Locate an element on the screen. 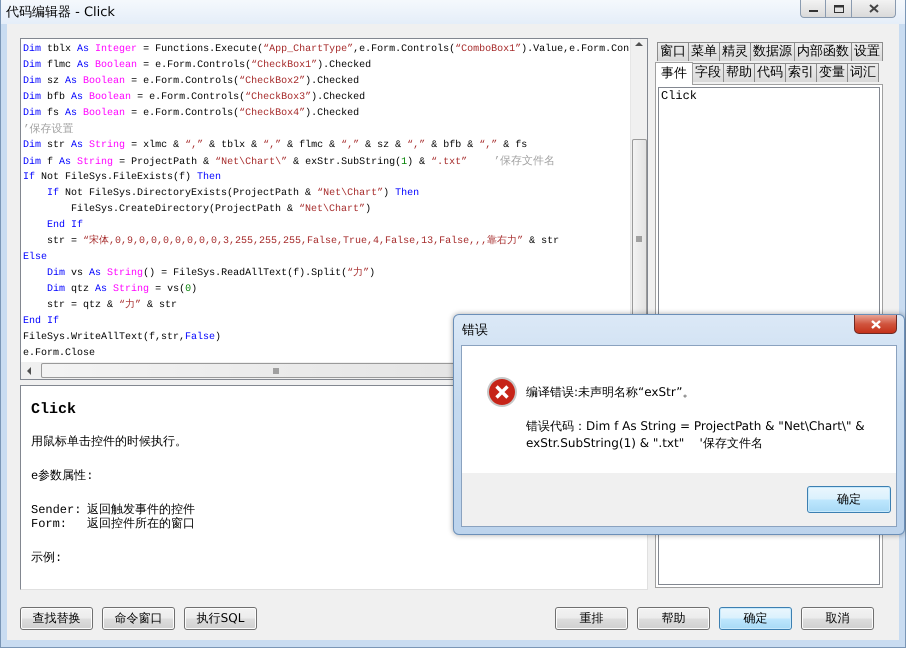 This screenshot has height=648, width=906. code-line: If Not FileSys.FileExists(f) Then is located at coordinates (122, 177).